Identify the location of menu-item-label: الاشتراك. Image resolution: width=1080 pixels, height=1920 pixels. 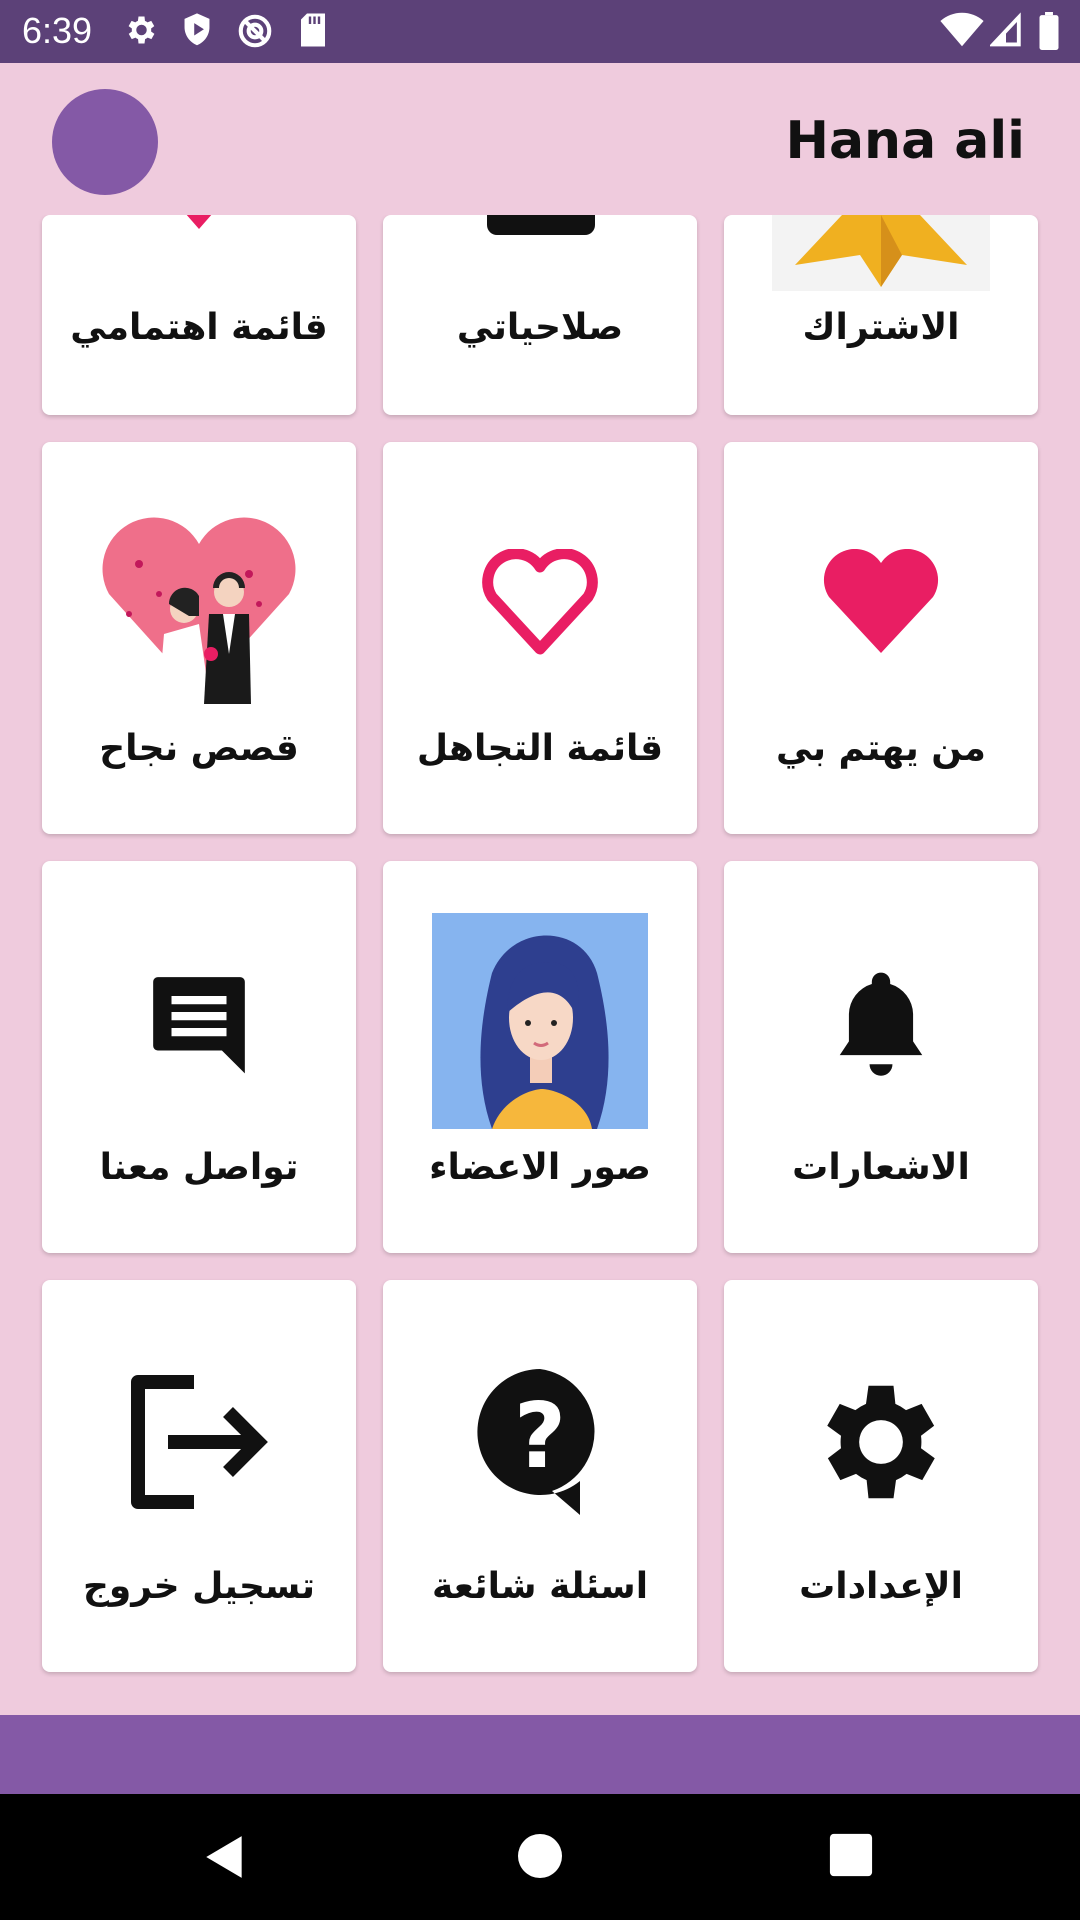
(881, 327).